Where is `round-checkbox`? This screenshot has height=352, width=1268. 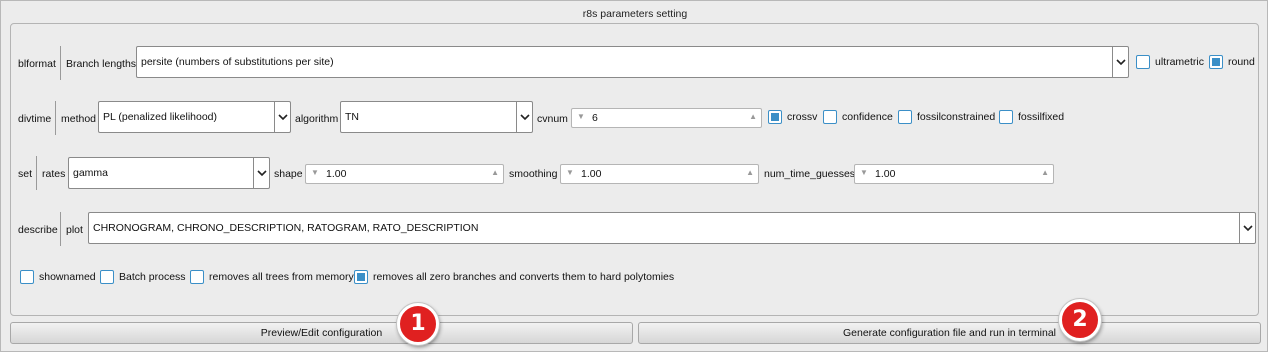 round-checkbox is located at coordinates (1216, 62).